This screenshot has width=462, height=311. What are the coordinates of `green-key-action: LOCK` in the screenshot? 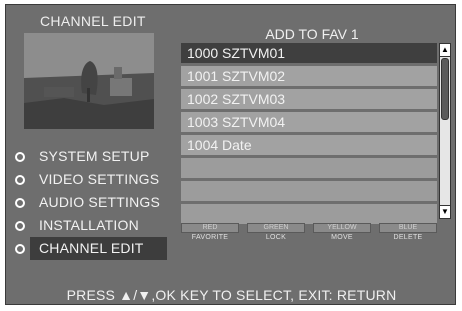 It's located at (276, 237).